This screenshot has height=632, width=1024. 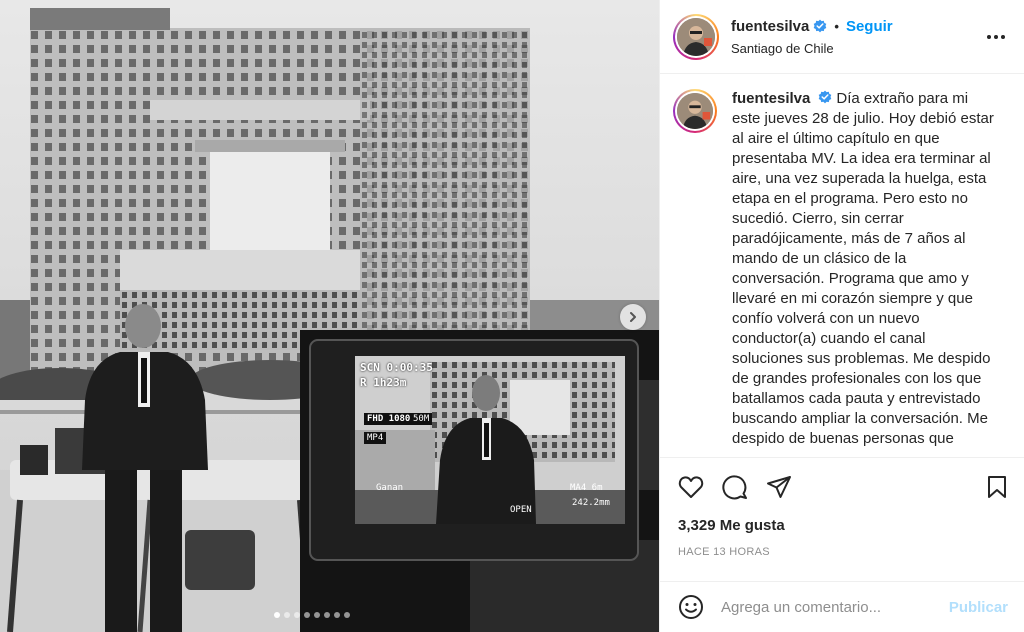 I want to click on camera-gain-readout: Ganan, so click(x=390, y=488).